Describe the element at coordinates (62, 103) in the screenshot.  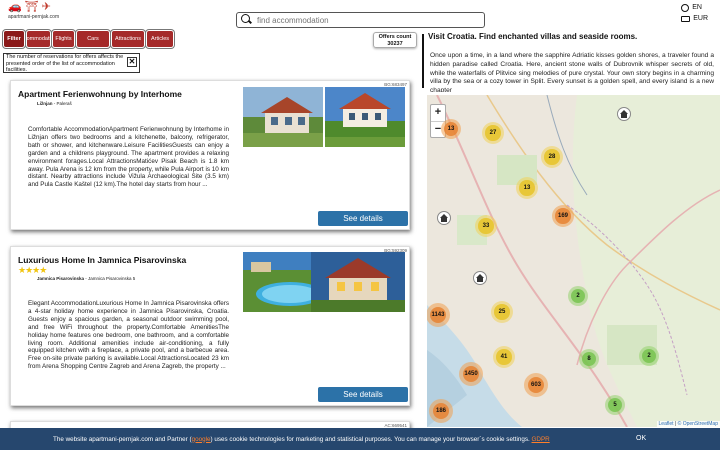
I see `listing-location-area: - Paleraš` at that location.